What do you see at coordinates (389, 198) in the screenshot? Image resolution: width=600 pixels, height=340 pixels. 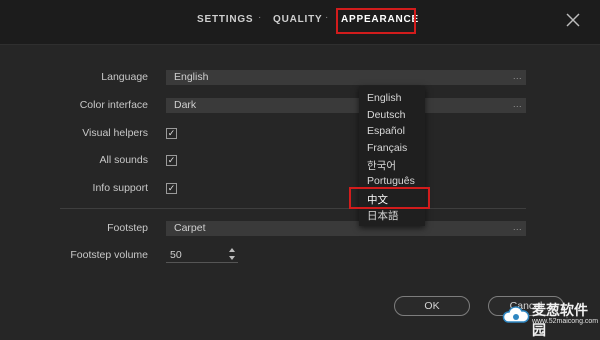 I see `chinese-highlight-box` at bounding box center [389, 198].